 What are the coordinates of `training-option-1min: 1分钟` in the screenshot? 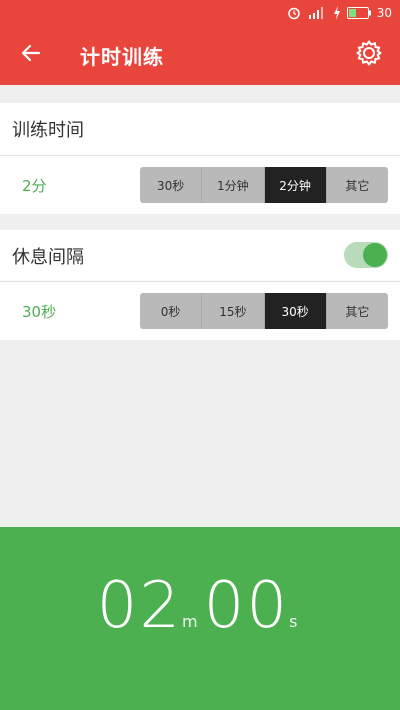 It's located at (233, 185).